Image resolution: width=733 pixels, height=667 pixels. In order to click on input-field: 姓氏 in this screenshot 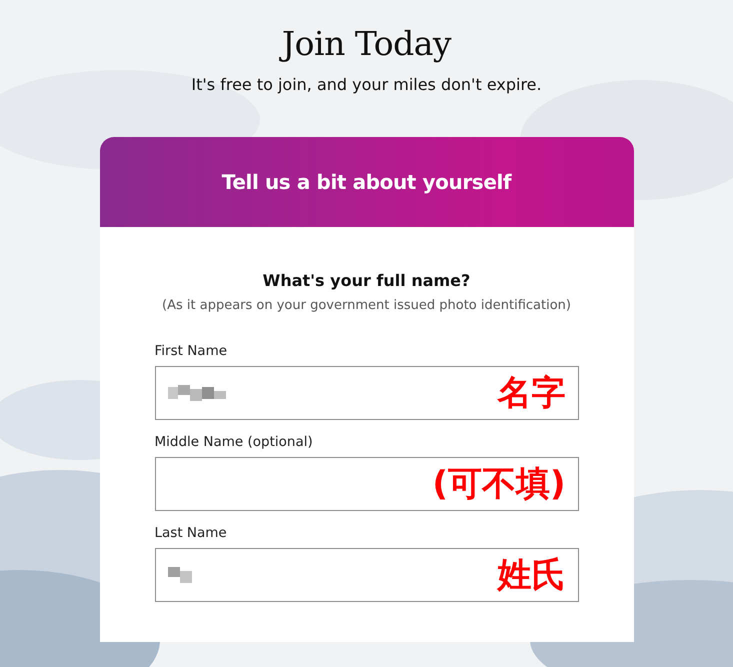, I will do `click(366, 575)`.